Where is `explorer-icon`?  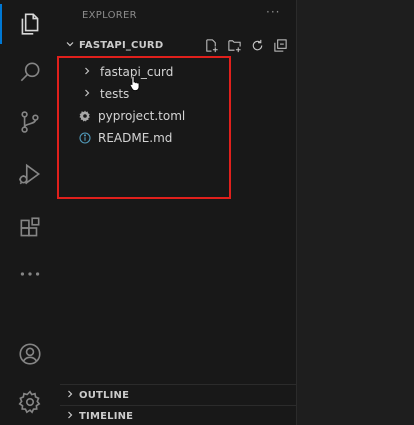 explorer-icon is located at coordinates (30, 24).